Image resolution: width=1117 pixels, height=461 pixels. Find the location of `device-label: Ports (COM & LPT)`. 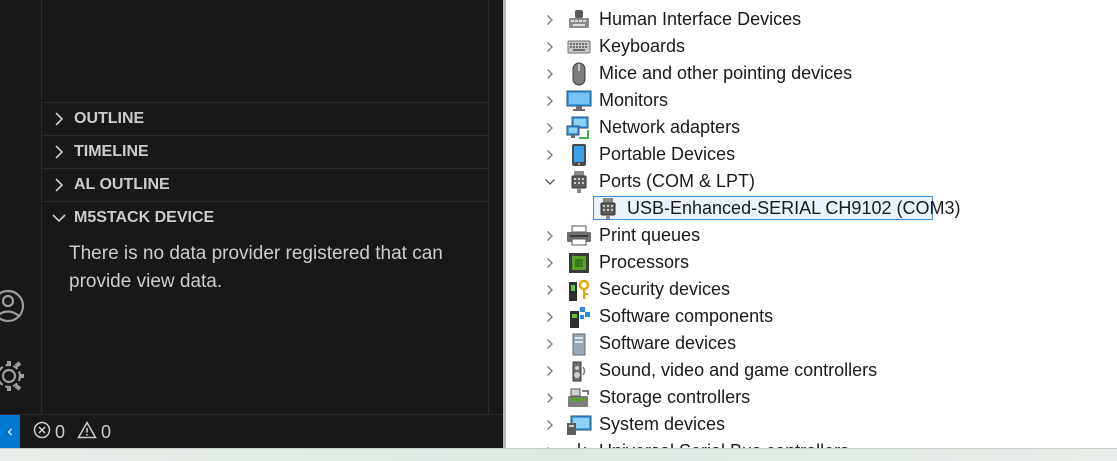

device-label: Ports (COM & LPT) is located at coordinates (677, 181).